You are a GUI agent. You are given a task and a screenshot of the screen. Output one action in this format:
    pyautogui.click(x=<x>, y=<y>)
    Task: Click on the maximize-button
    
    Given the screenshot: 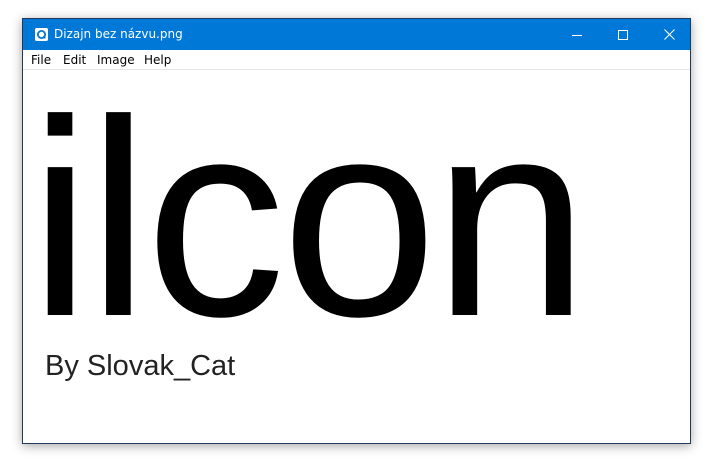 What is the action you would take?
    pyautogui.click(x=623, y=34)
    